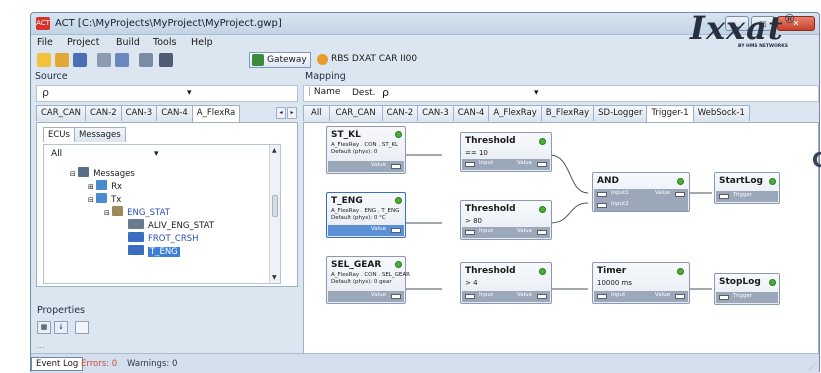  I want to click on scroll-thumb, so click(275, 206).